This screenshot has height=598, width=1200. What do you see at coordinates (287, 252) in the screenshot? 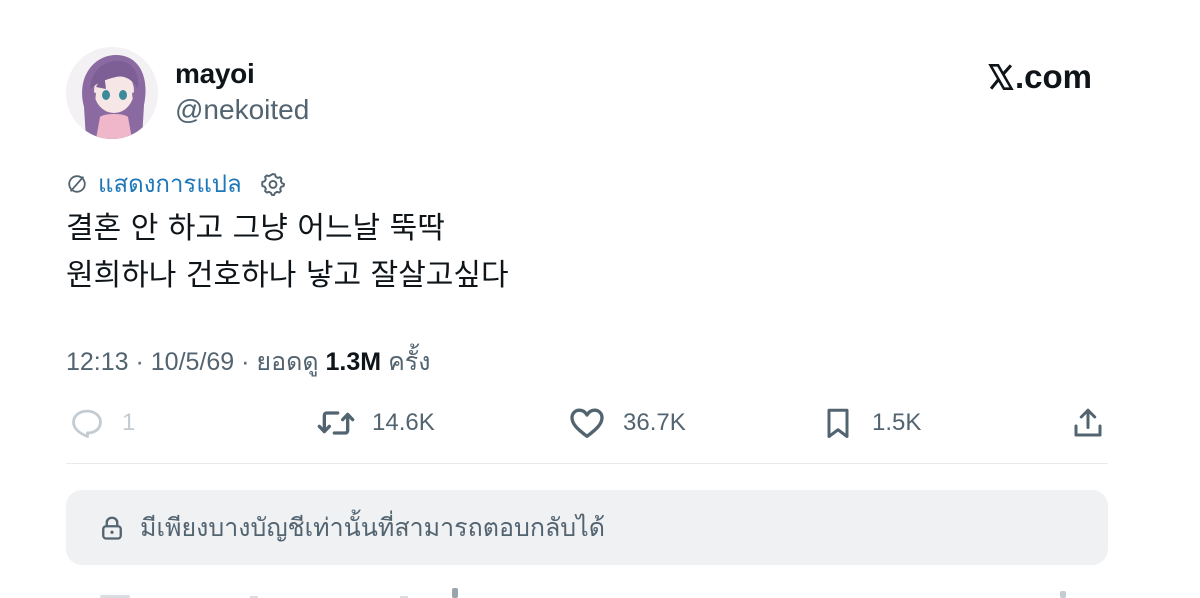
I see `tweet-text: 결혼 안 하고 그냥 어느날 뚝딱 원희하나 건호하나 낳고 잘살고싶다` at bounding box center [287, 252].